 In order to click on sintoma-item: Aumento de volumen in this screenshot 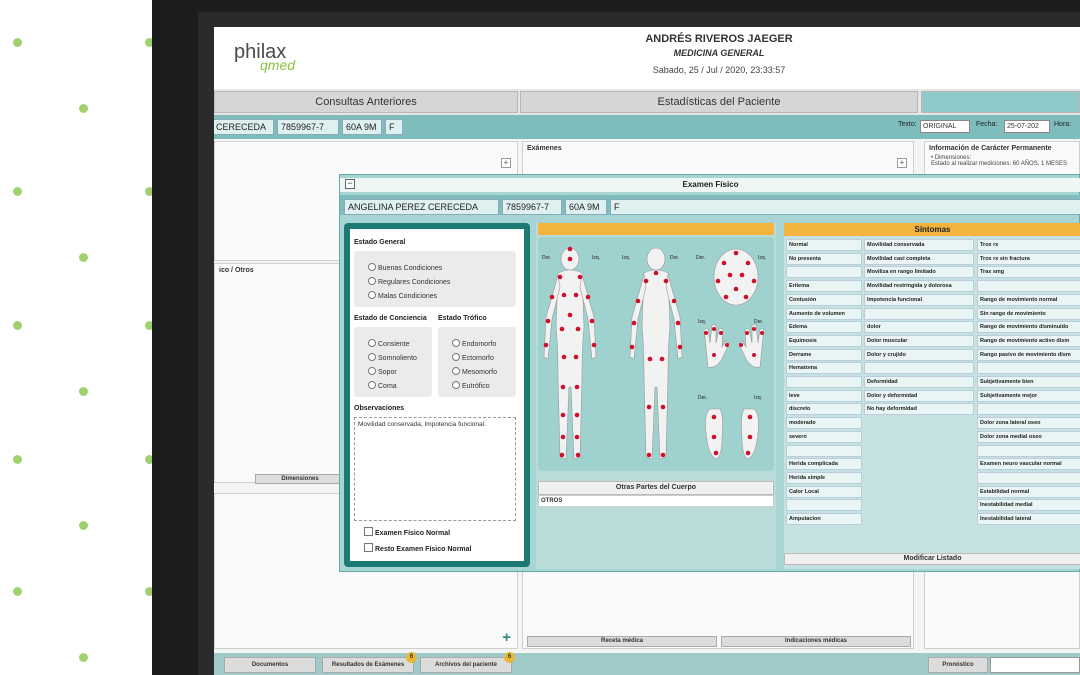, I will do `click(824, 313)`.